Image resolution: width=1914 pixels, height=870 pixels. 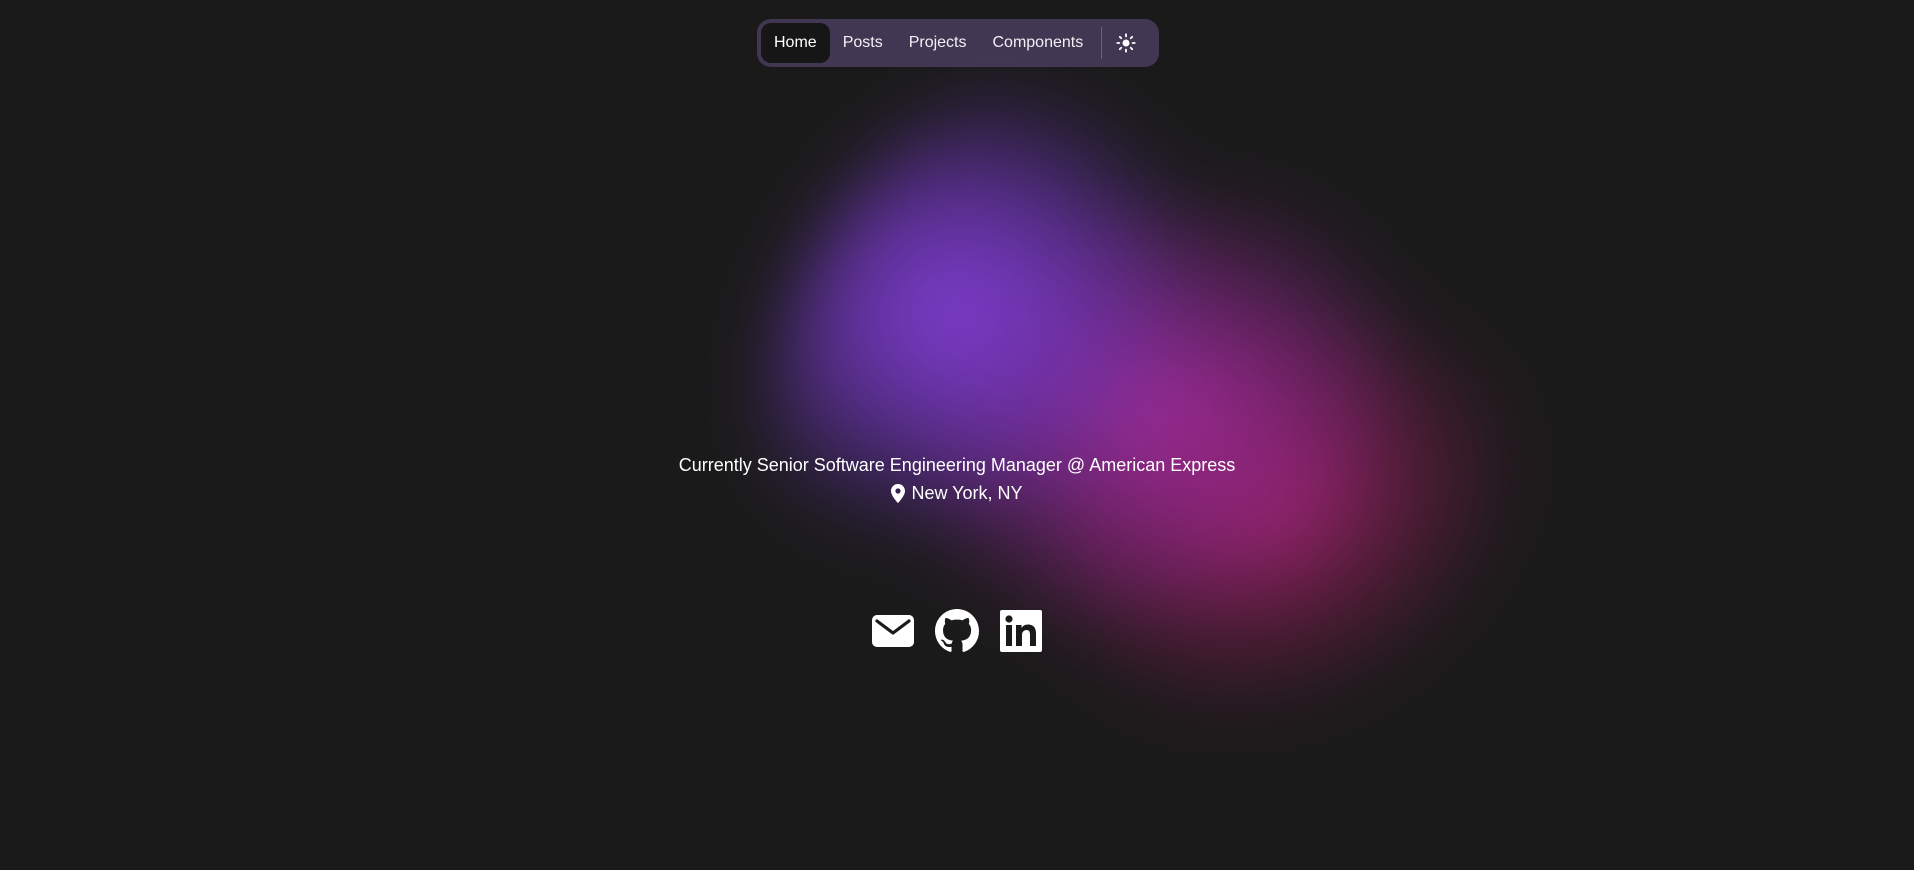 I want to click on nav-item-label: Components, so click(x=1038, y=42).